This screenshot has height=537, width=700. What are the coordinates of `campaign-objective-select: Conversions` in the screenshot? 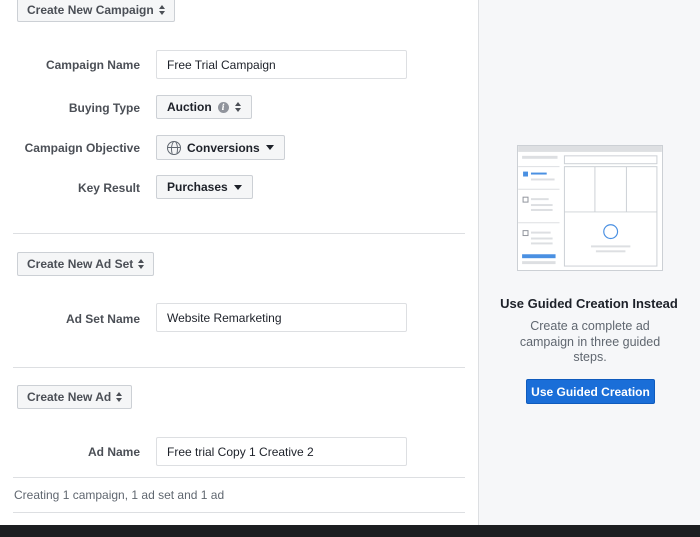 It's located at (220, 147).